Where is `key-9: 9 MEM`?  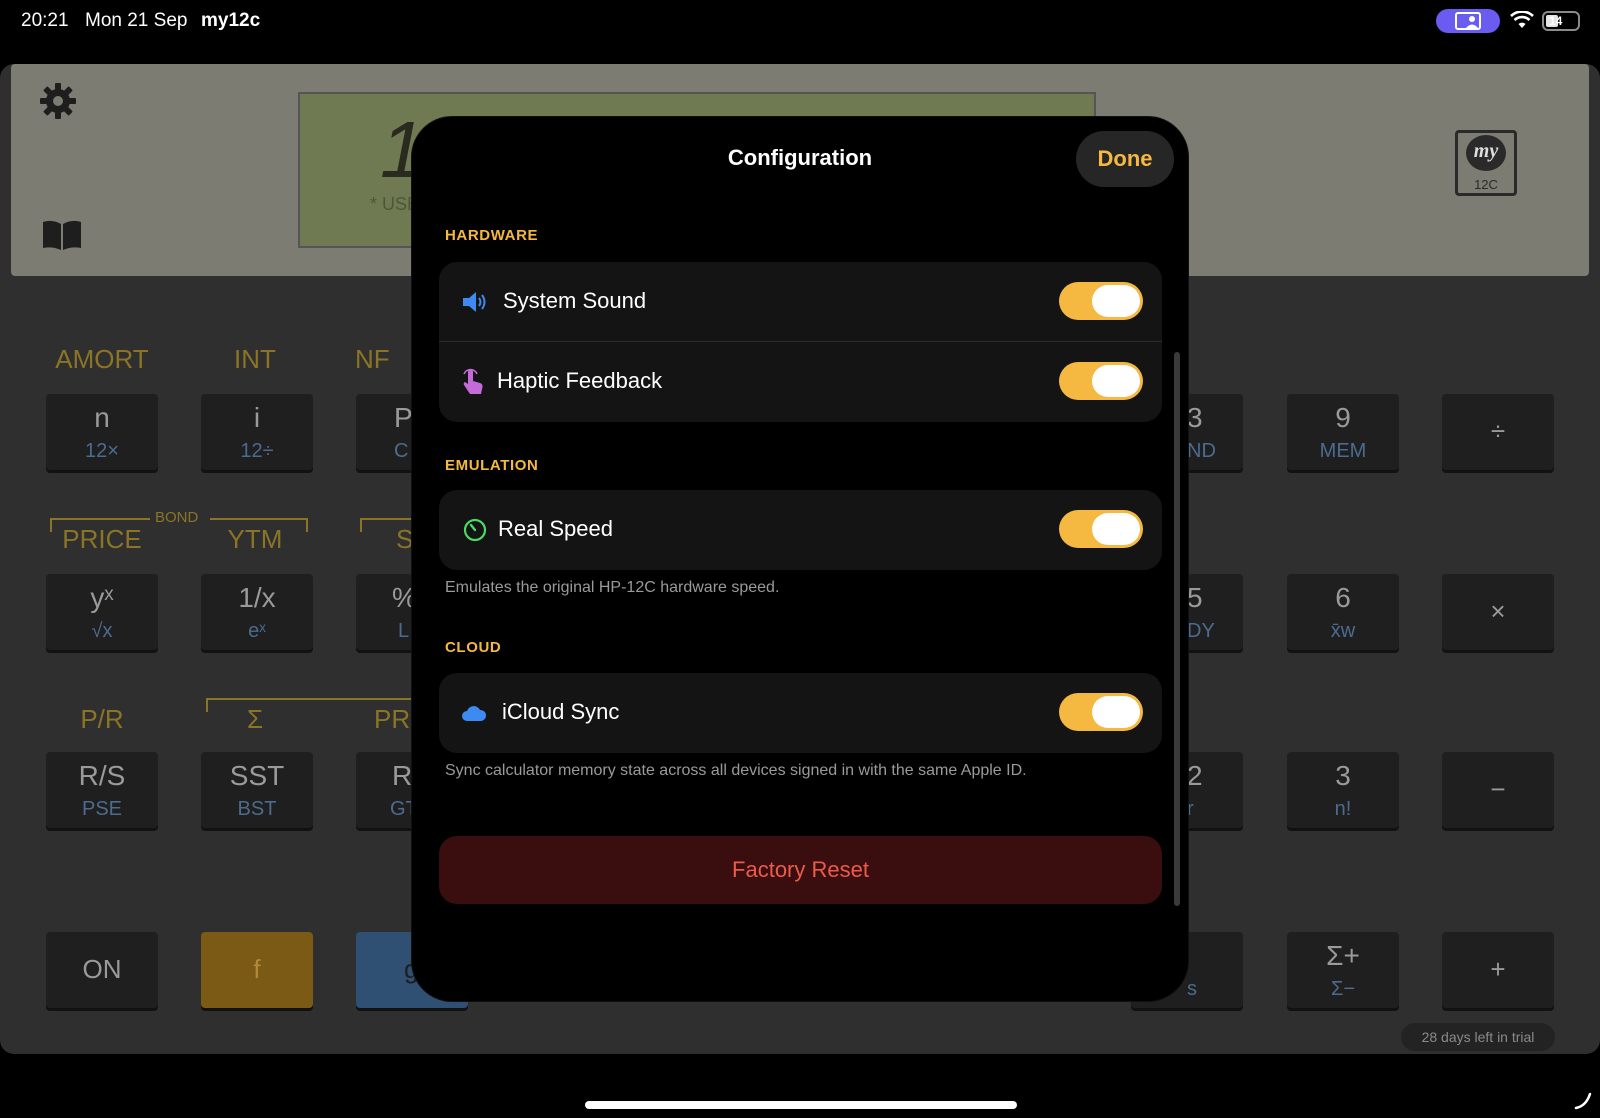
key-9: 9 MEM is located at coordinates (1343, 432).